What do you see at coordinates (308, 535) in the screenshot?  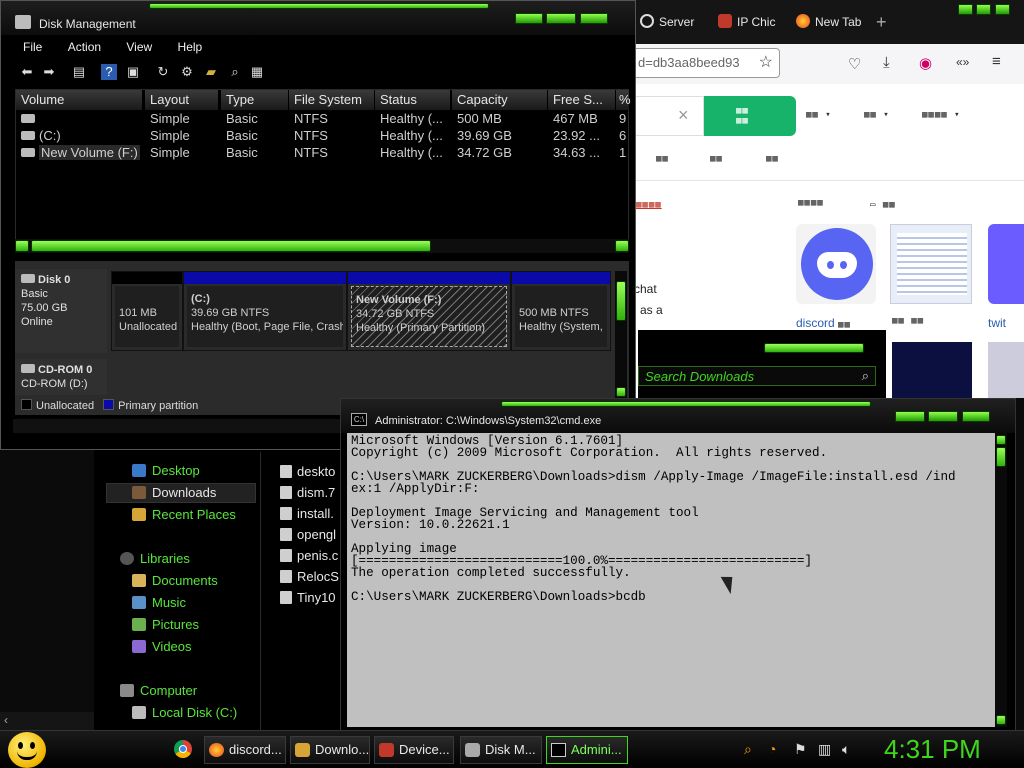 I see `file-item: opengl` at bounding box center [308, 535].